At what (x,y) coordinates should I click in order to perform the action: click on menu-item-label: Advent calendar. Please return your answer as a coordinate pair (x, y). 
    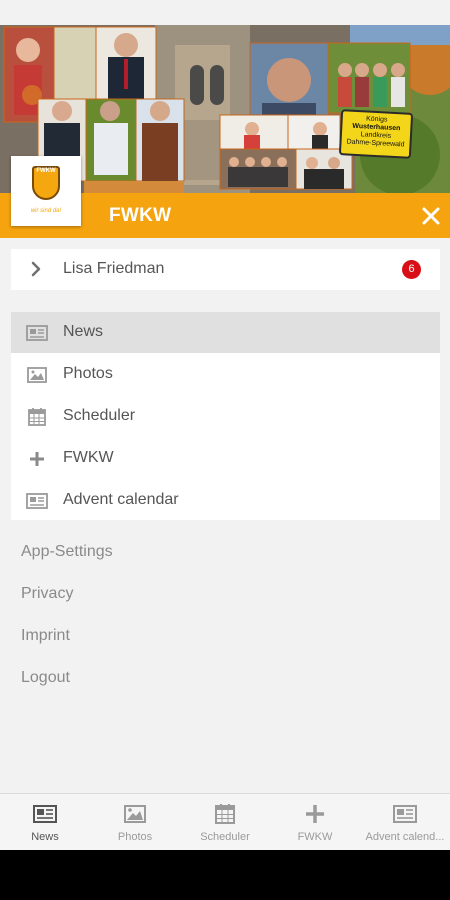
    Looking at the image, I should click on (121, 499).